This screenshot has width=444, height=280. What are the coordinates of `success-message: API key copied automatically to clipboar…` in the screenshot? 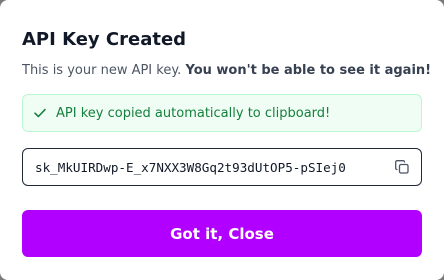 It's located at (193, 113).